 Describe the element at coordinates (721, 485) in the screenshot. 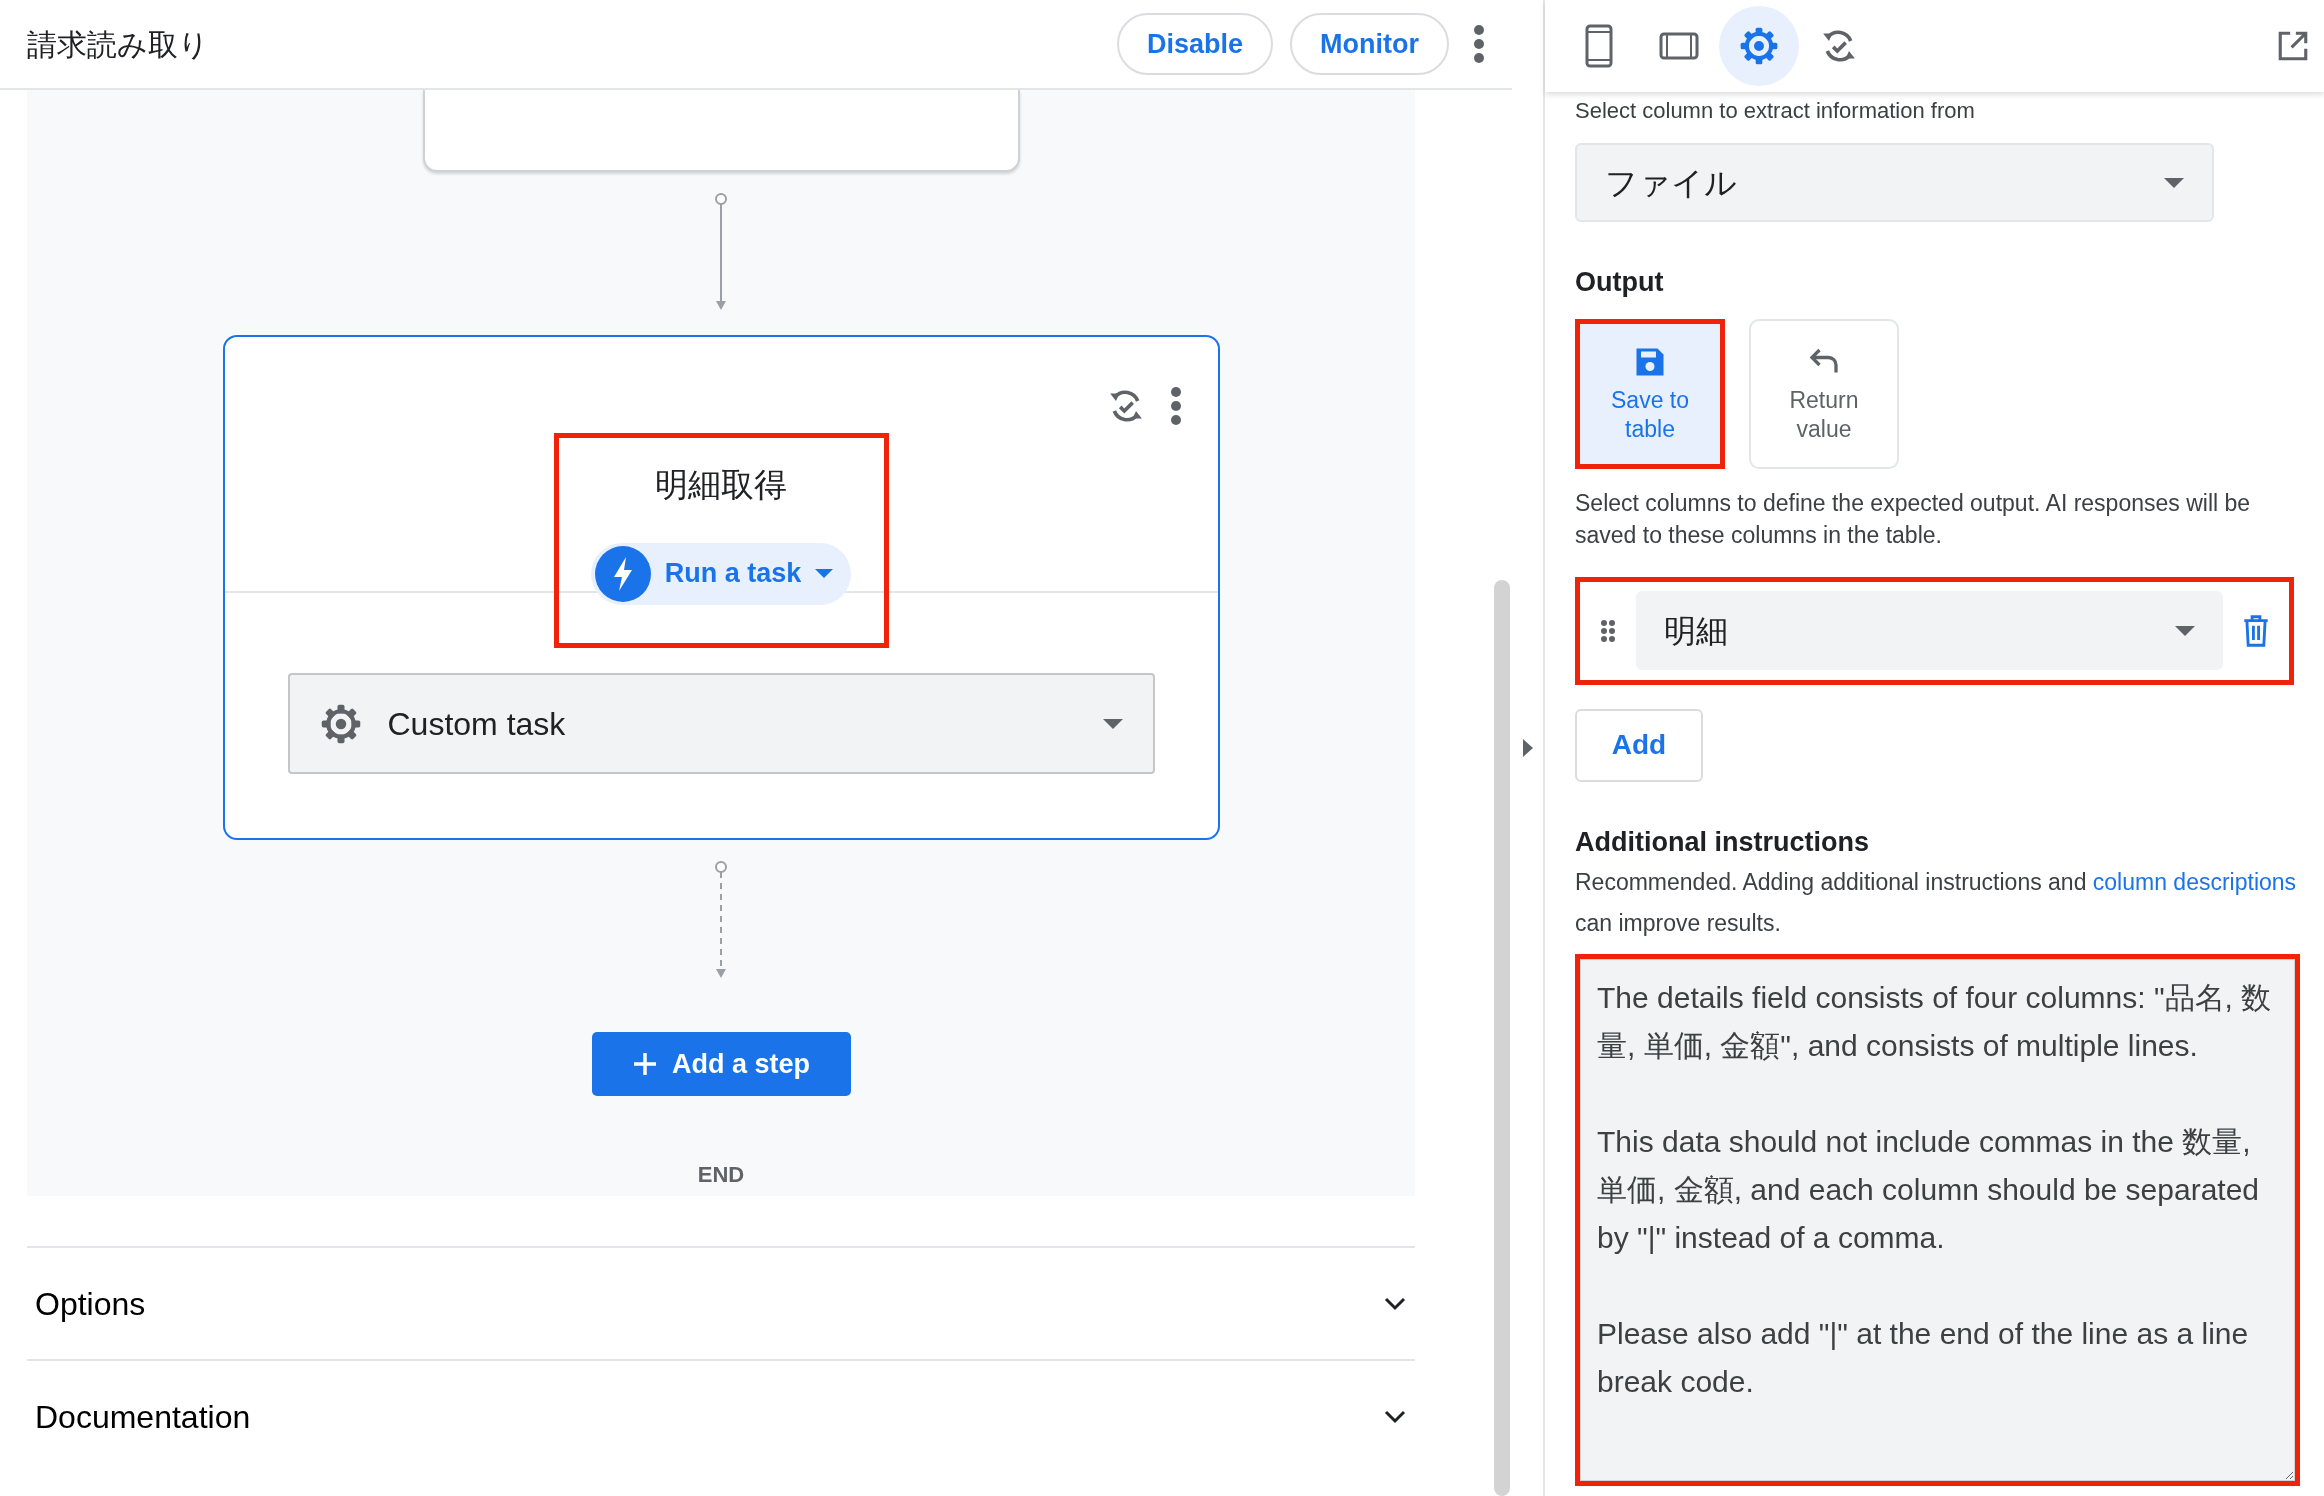

I see `step-title: 明細取得` at that location.